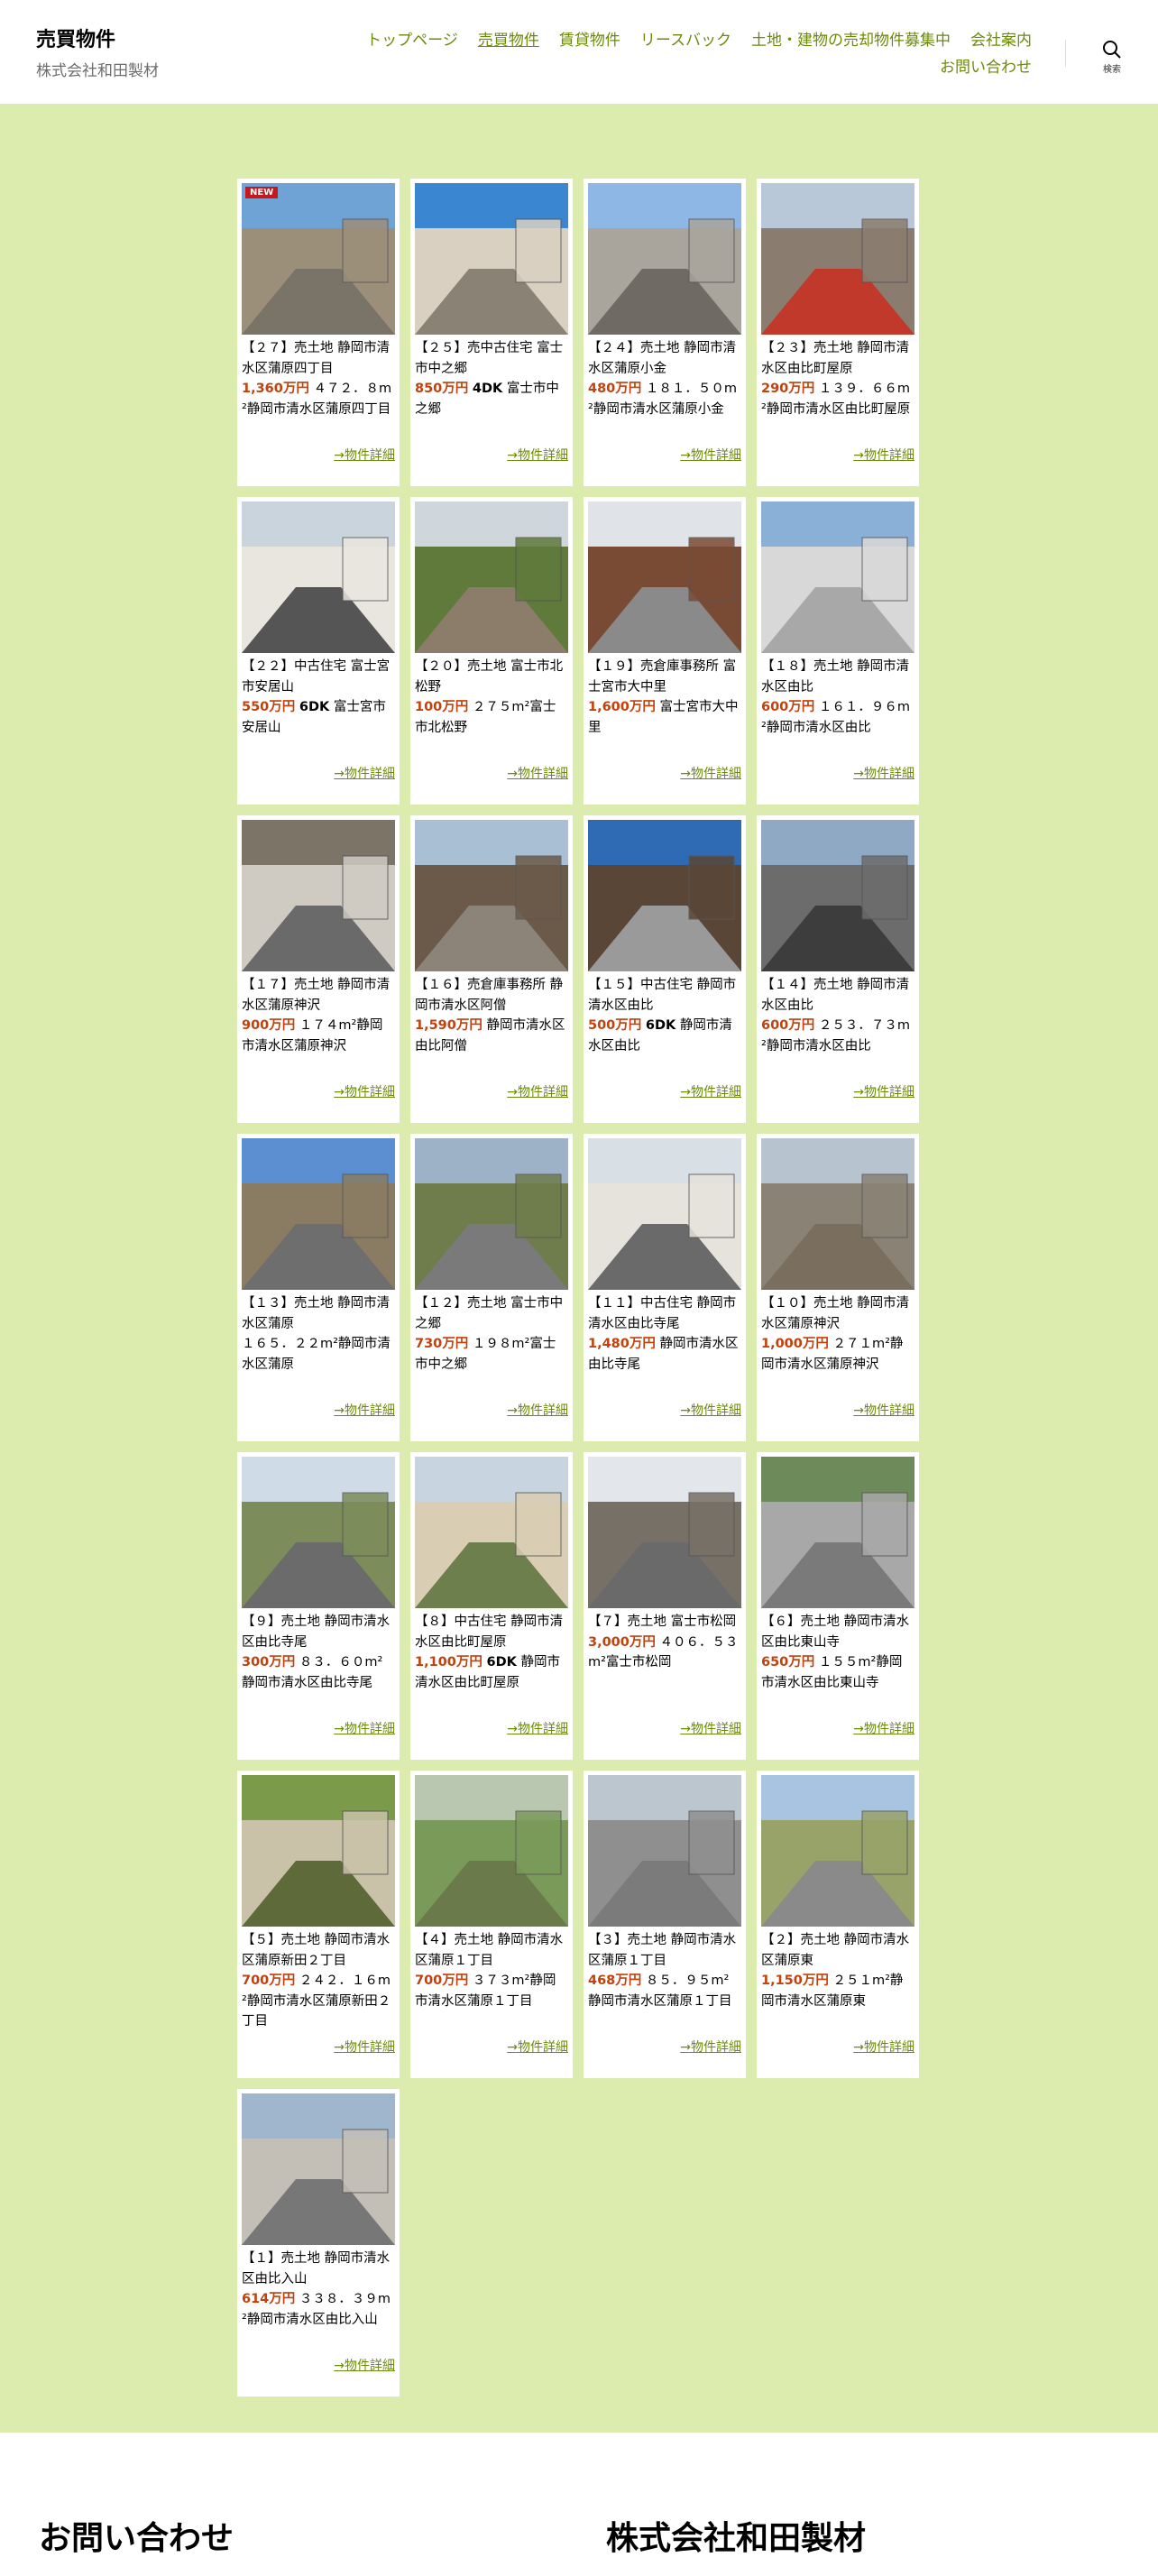  I want to click on listing-card: 【１２】売土地 富士市中之郷 730万円 １９８m²富士市中之郷 →物件詳細, so click(492, 1287).